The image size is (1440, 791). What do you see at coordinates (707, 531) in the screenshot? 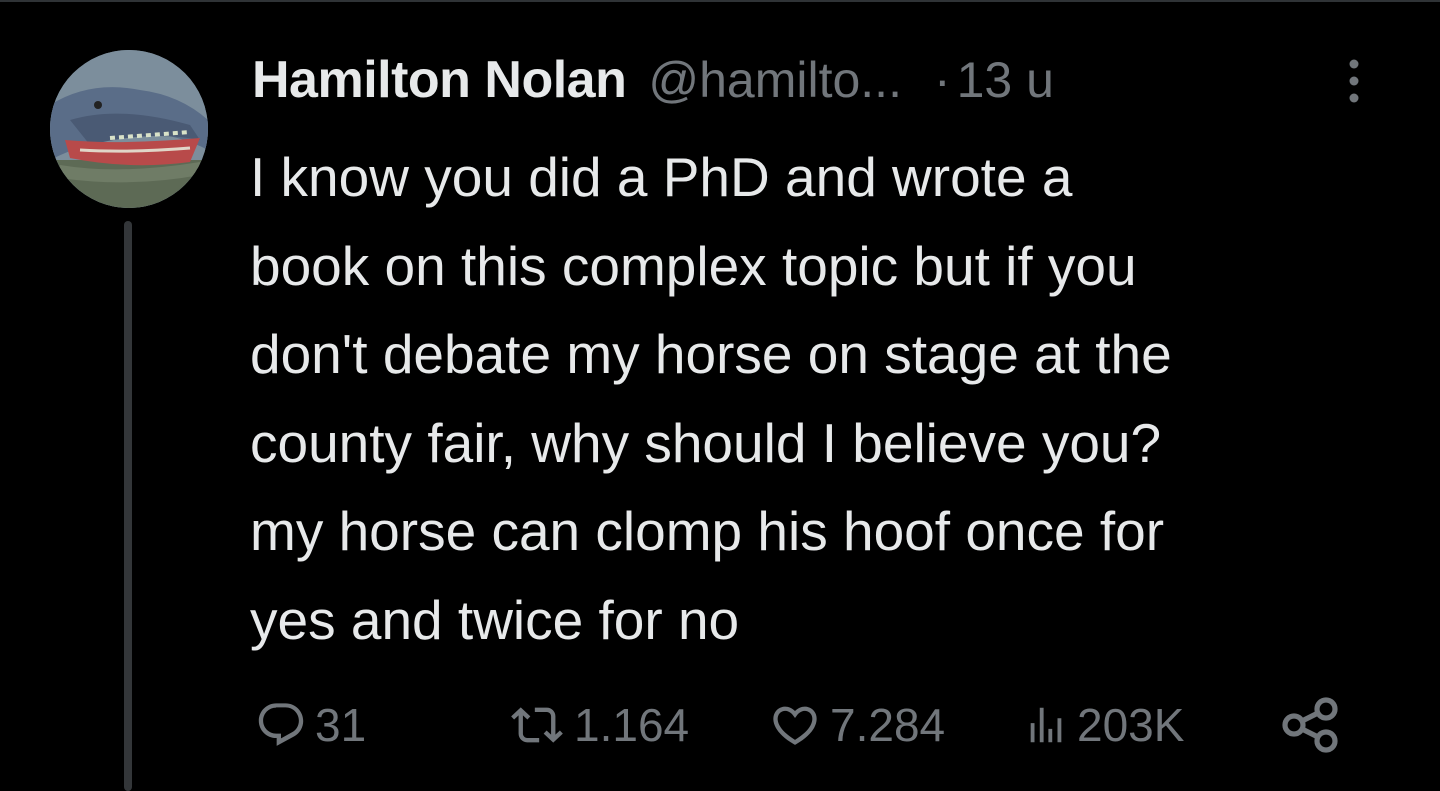
I see `tweet-text-line: my horse can clomp his hoof once for` at bounding box center [707, 531].